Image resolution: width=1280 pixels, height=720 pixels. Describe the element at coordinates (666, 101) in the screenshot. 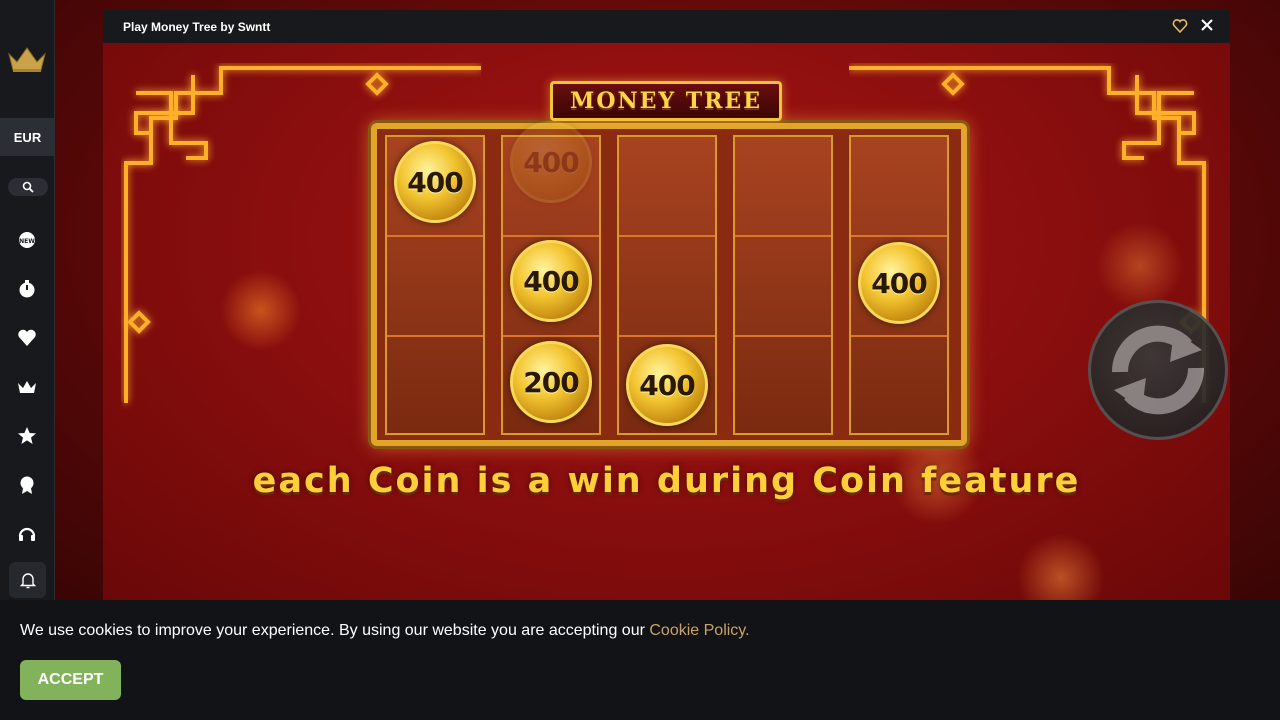

I see `game-logo: MONEY TREE` at that location.